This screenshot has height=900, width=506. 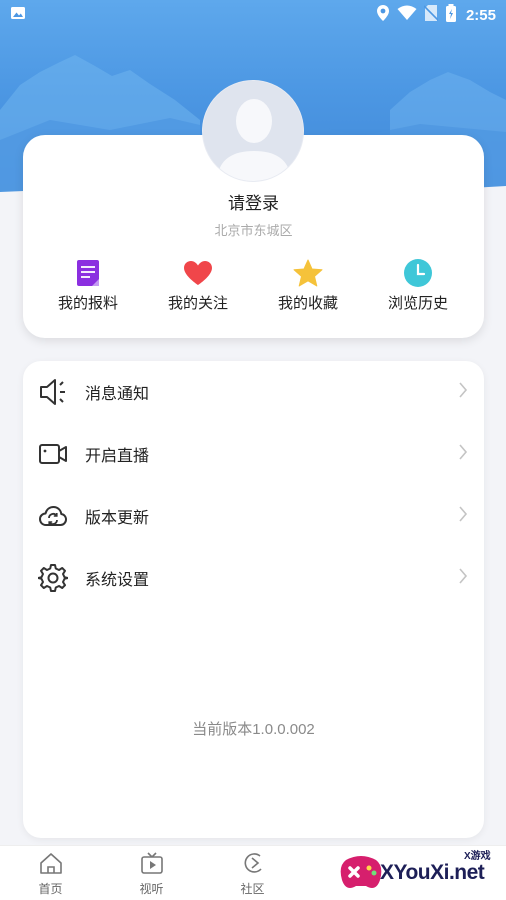 What do you see at coordinates (253, 392) in the screenshot?
I see `menu-item-notifications: 消息通知` at bounding box center [253, 392].